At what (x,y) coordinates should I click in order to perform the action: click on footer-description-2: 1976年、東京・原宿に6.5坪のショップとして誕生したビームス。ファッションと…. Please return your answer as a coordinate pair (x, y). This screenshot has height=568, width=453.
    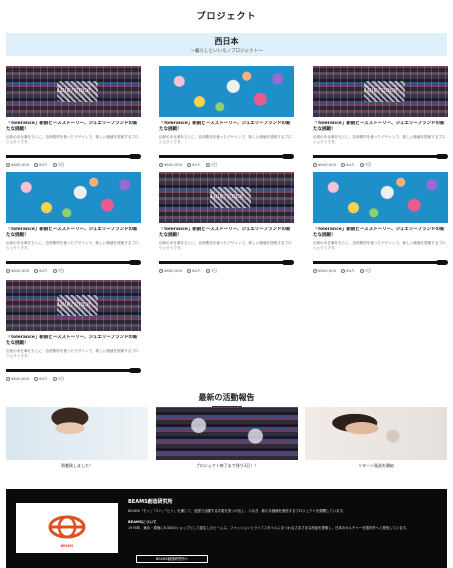
    Looking at the image, I should click on (269, 528).